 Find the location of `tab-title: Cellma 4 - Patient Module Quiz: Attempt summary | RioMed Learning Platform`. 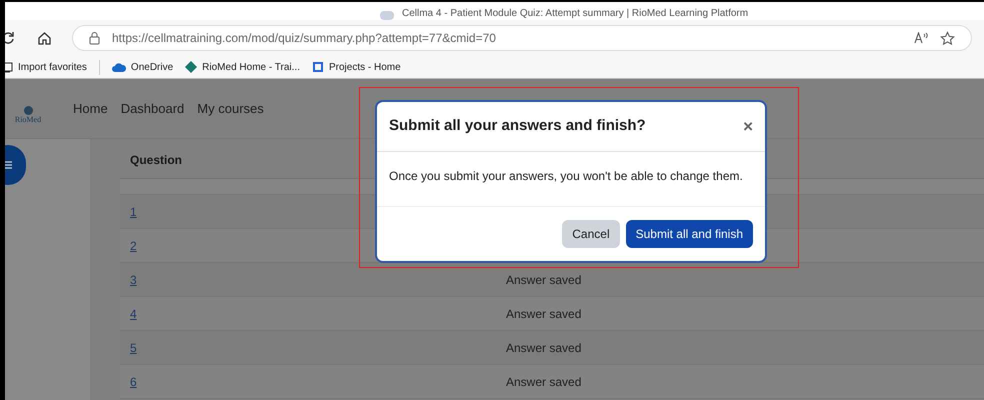

tab-title: Cellma 4 - Patient Module Quiz: Attempt summary | RioMed Learning Platform is located at coordinates (575, 14).